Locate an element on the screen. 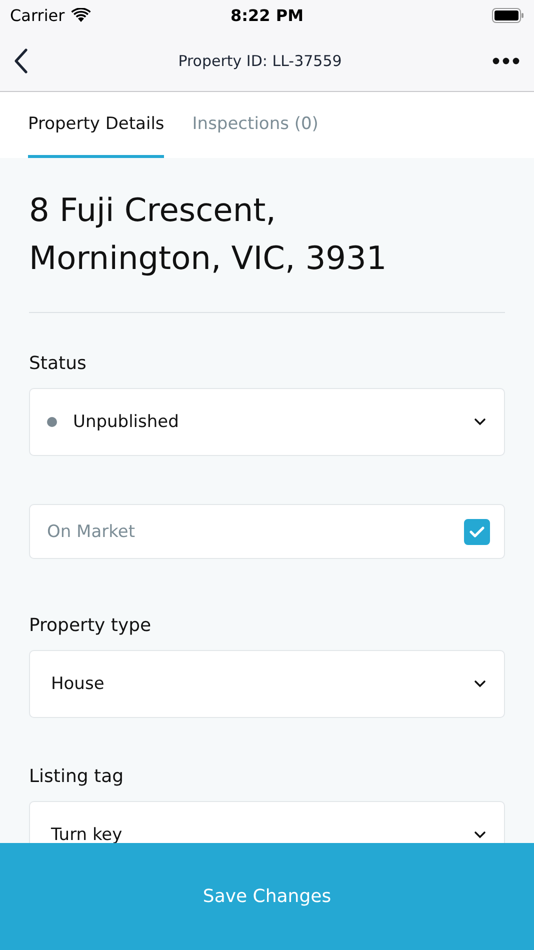 The image size is (534, 950). nav-title: Property ID: LL-37559 is located at coordinates (260, 61).